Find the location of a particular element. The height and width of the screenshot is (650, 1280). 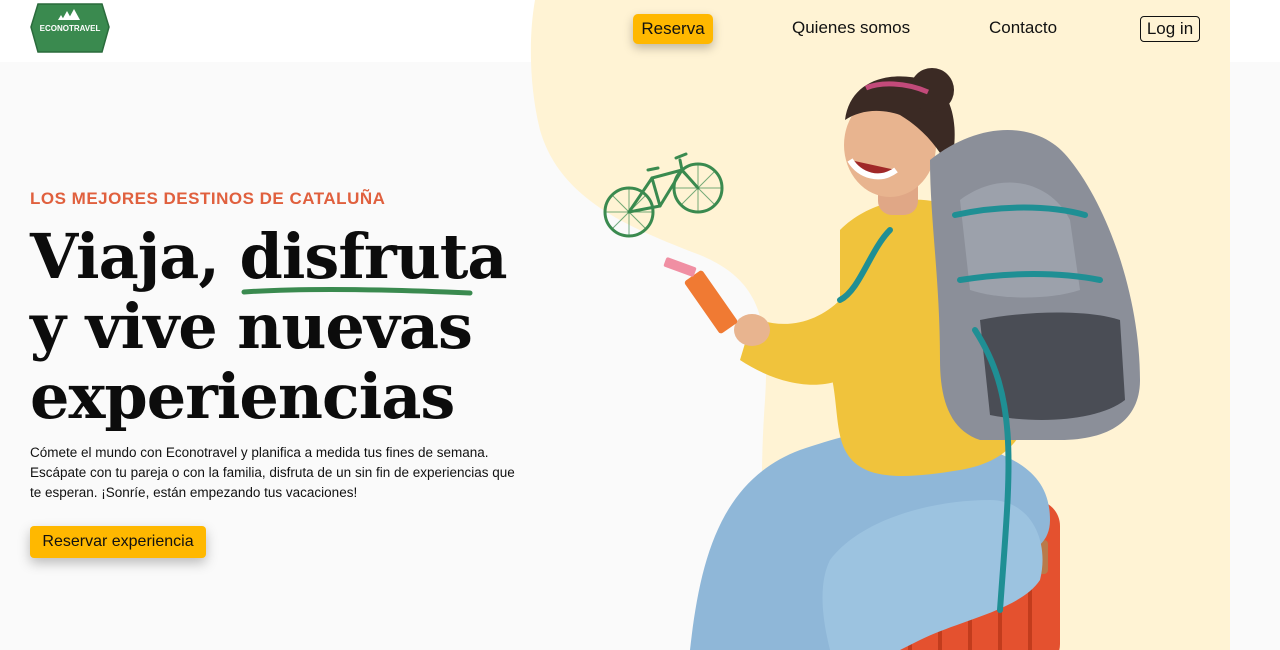

nav-link-contacto: Contacto is located at coordinates (1023, 28).